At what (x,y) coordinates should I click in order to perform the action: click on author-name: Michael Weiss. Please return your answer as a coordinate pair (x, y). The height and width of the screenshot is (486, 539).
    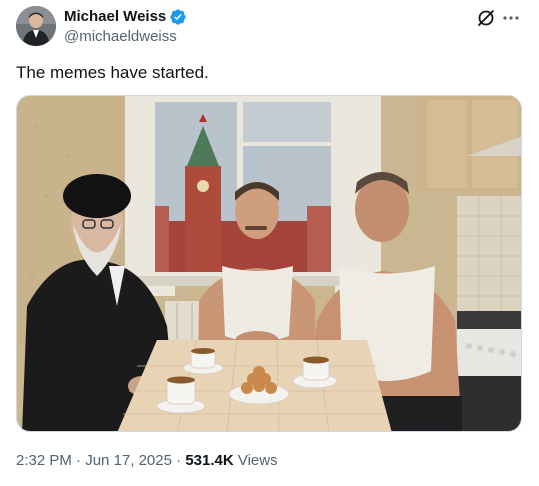
    Looking at the image, I should click on (125, 17).